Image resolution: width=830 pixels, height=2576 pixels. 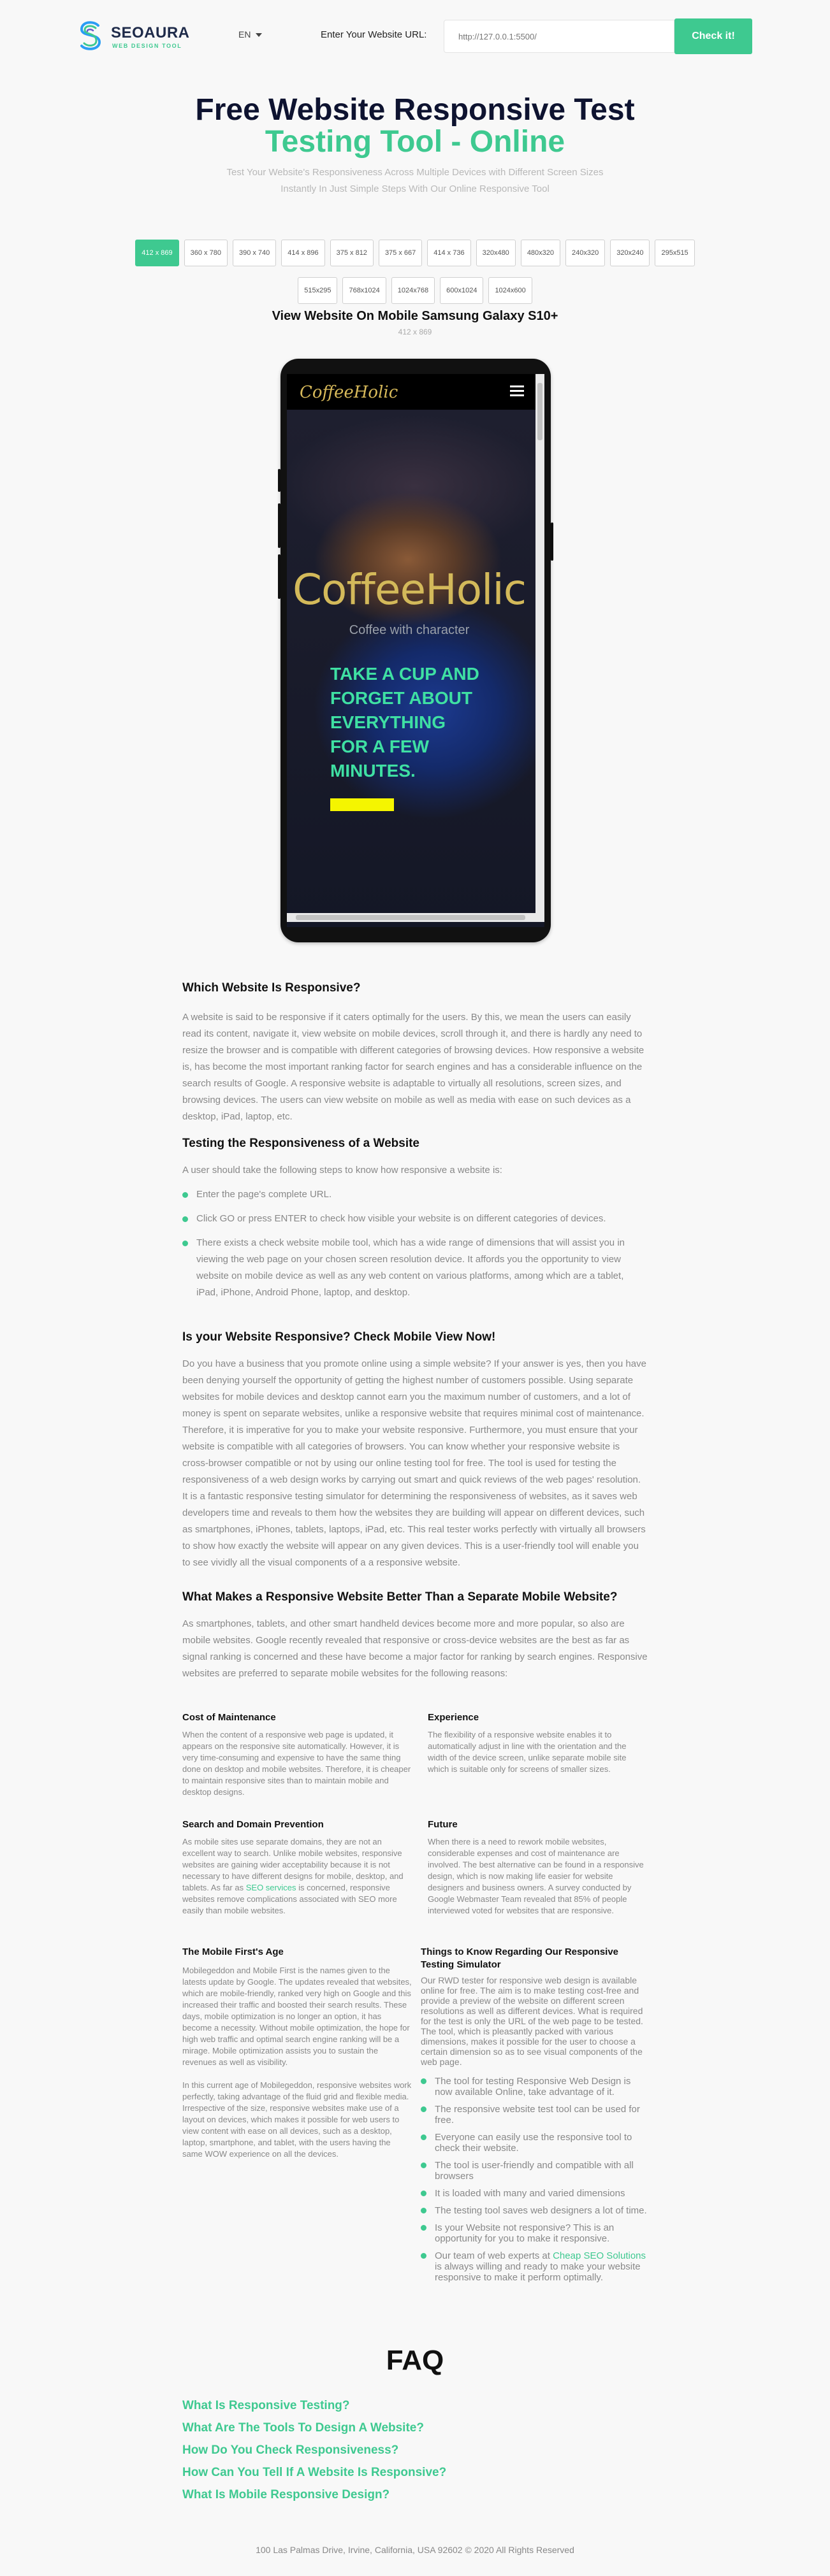 I want to click on language-selector: EN, so click(x=250, y=34).